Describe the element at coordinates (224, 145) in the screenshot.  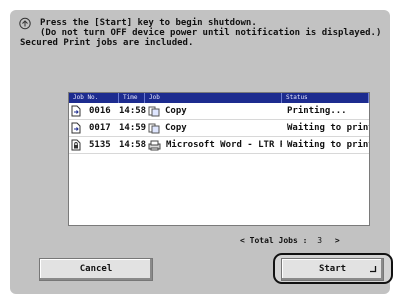
I see `job-name: Microsoft Word - LTR P` at that location.